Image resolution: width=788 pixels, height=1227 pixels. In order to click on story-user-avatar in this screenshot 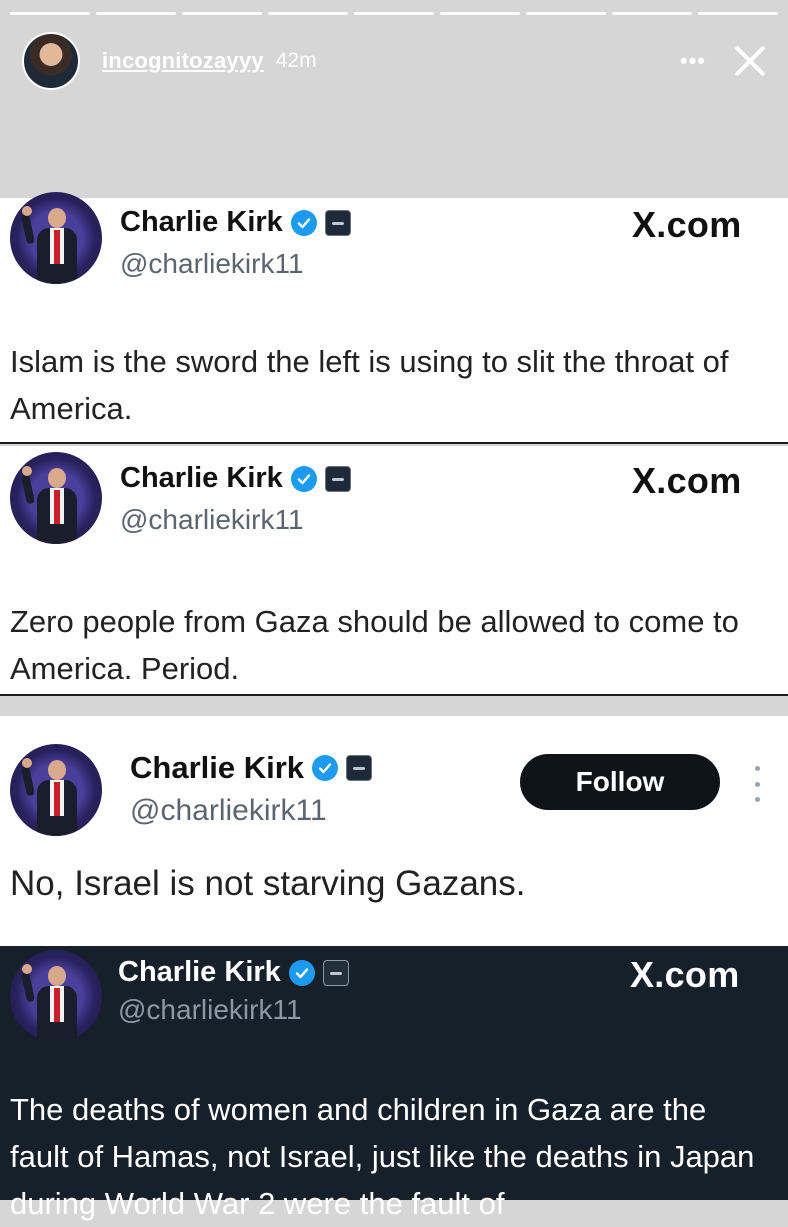, I will do `click(51, 61)`.